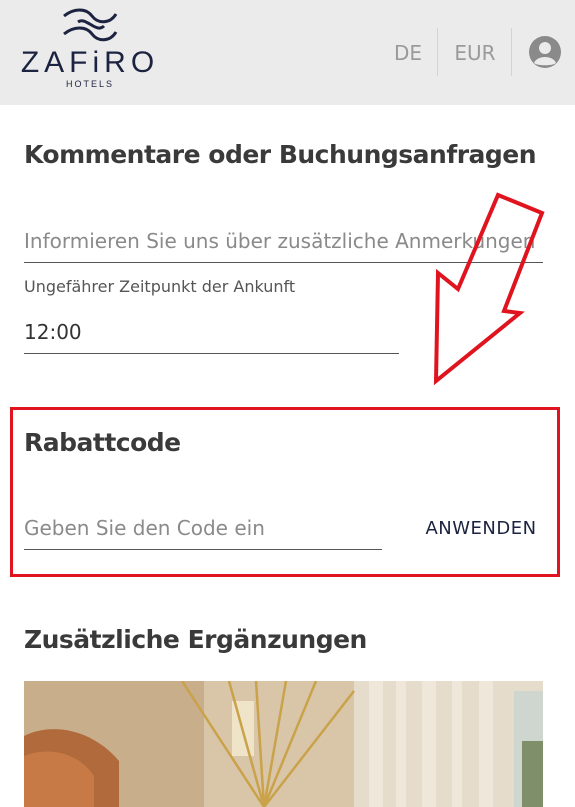  What do you see at coordinates (280, 154) in the screenshot?
I see `comments-title: Kommentare oder Buchungsanfragen` at bounding box center [280, 154].